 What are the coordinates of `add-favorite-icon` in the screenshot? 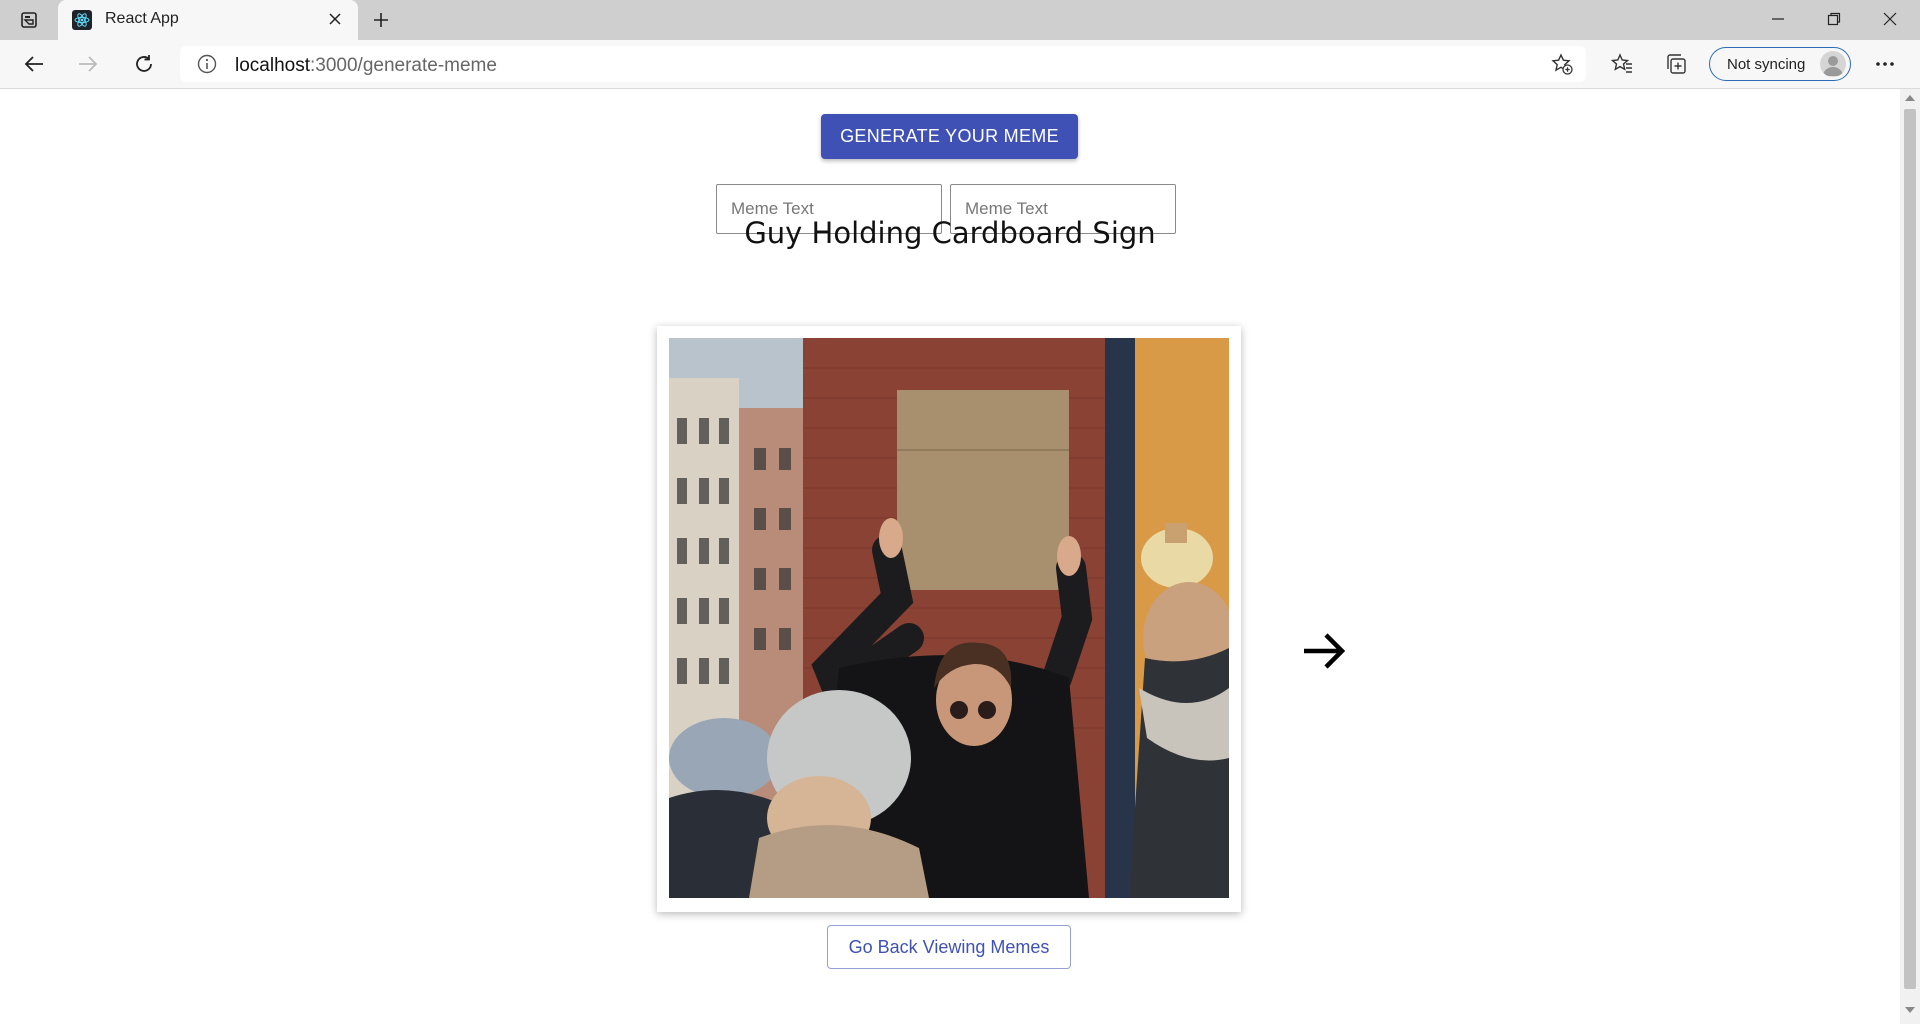 It's located at (1562, 64).